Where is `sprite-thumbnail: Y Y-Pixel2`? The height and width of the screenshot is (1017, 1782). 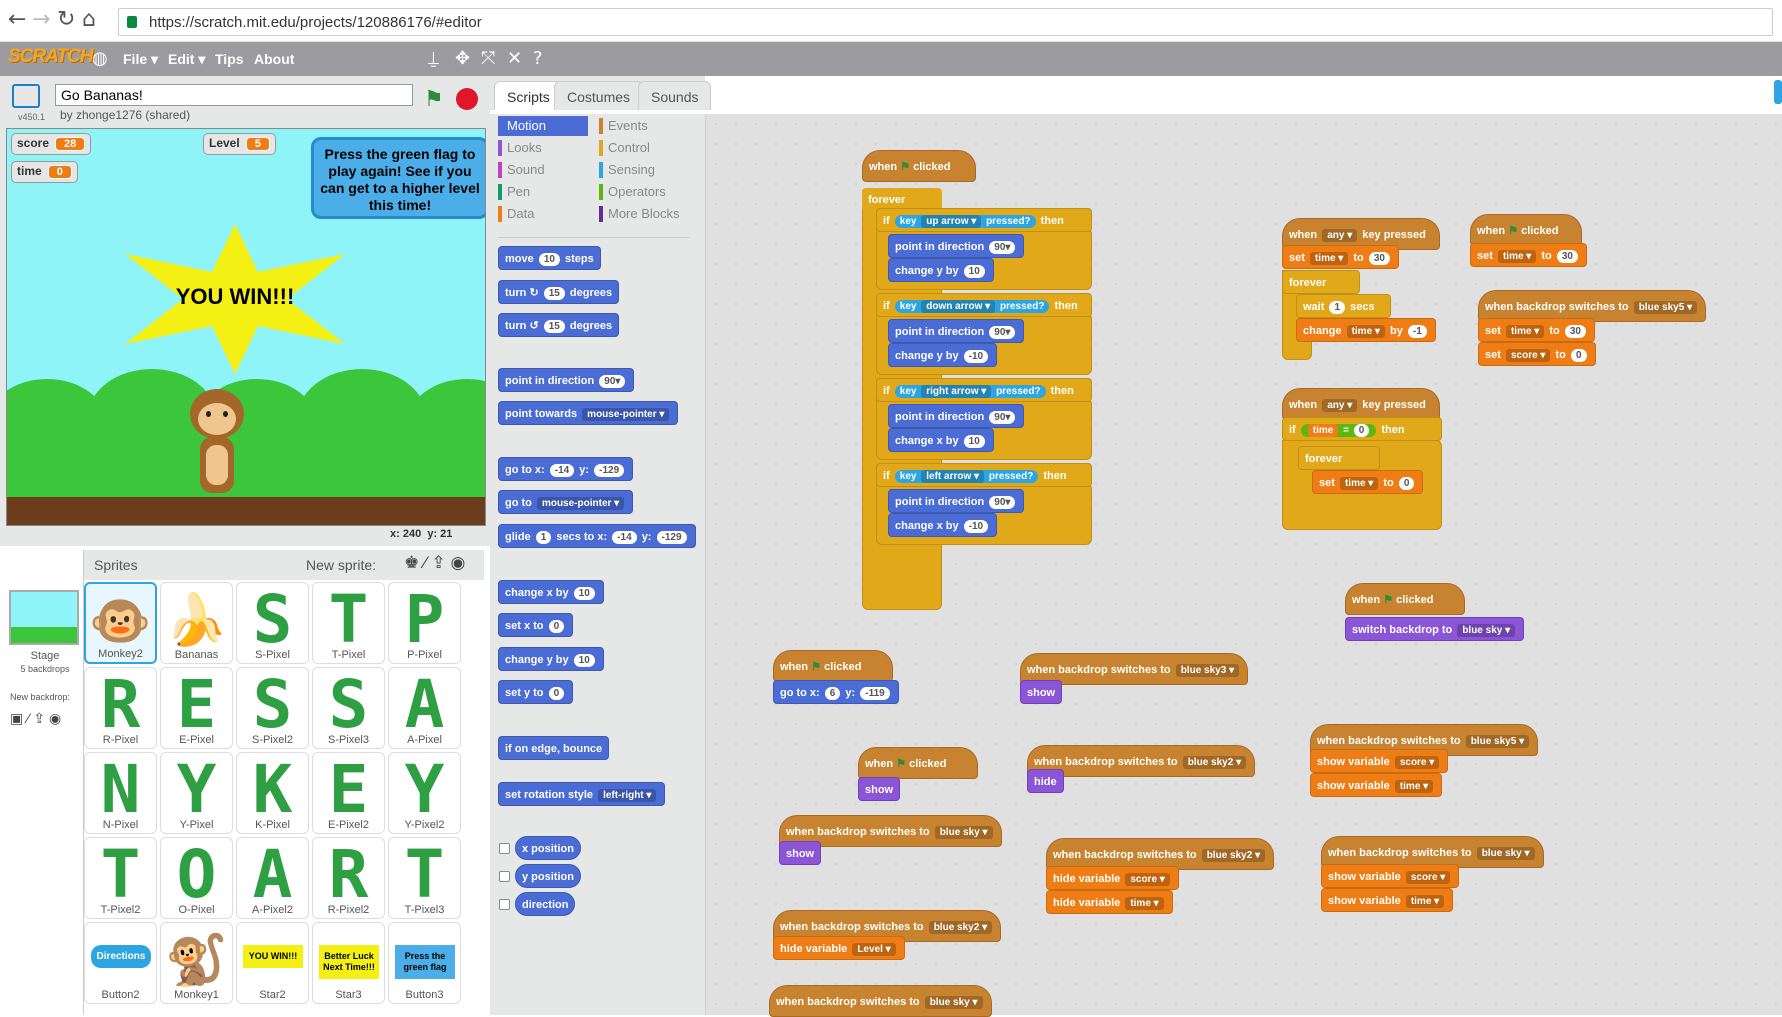 sprite-thumbnail: Y Y-Pixel2 is located at coordinates (424, 793).